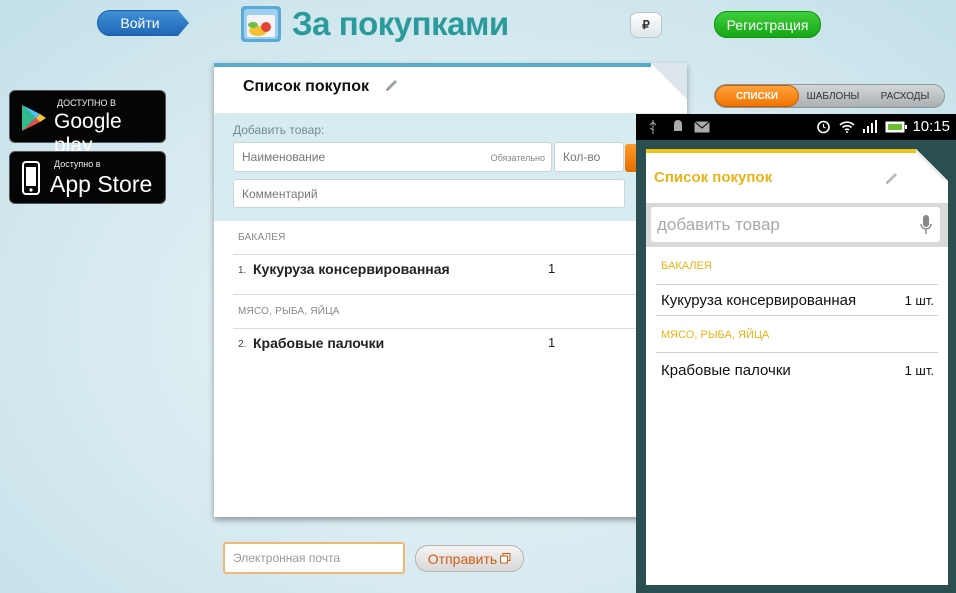  What do you see at coordinates (781, 151) in the screenshot?
I see `phone-card-top-bar` at bounding box center [781, 151].